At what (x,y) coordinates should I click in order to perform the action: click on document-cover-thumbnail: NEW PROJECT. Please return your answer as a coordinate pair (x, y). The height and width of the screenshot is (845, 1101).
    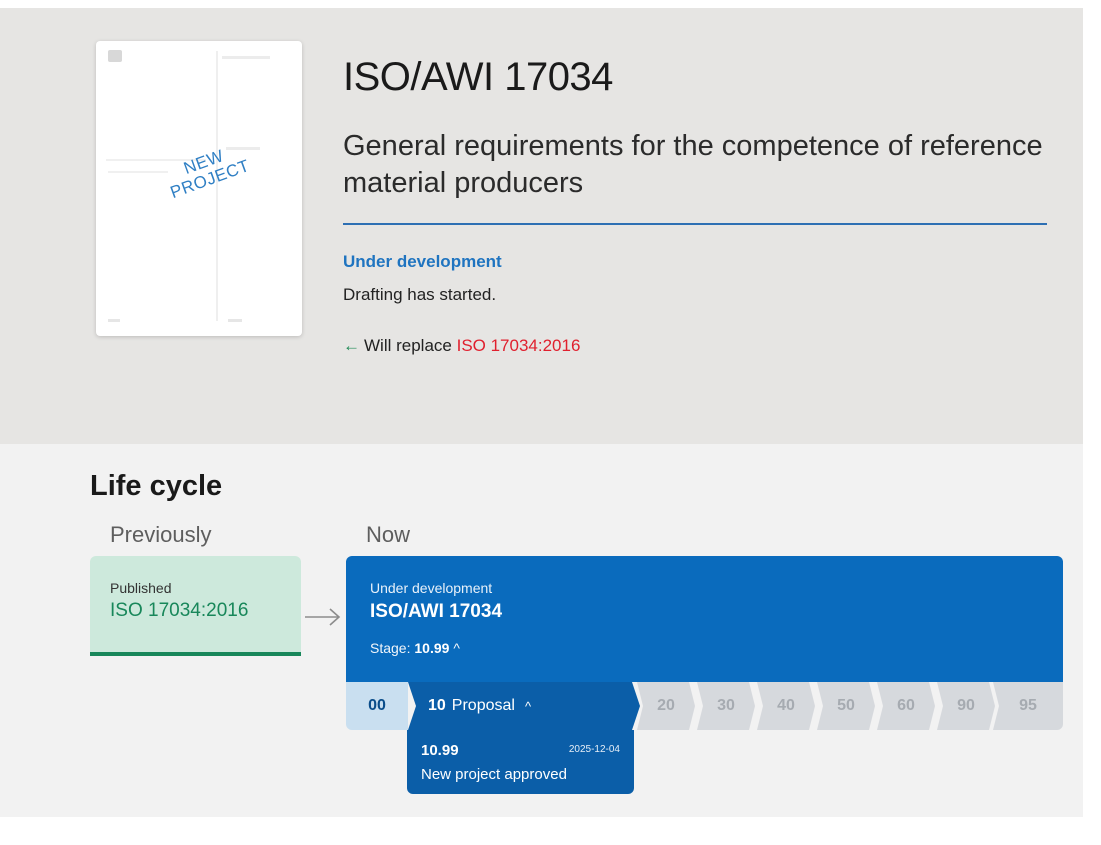
    Looking at the image, I should click on (199, 188).